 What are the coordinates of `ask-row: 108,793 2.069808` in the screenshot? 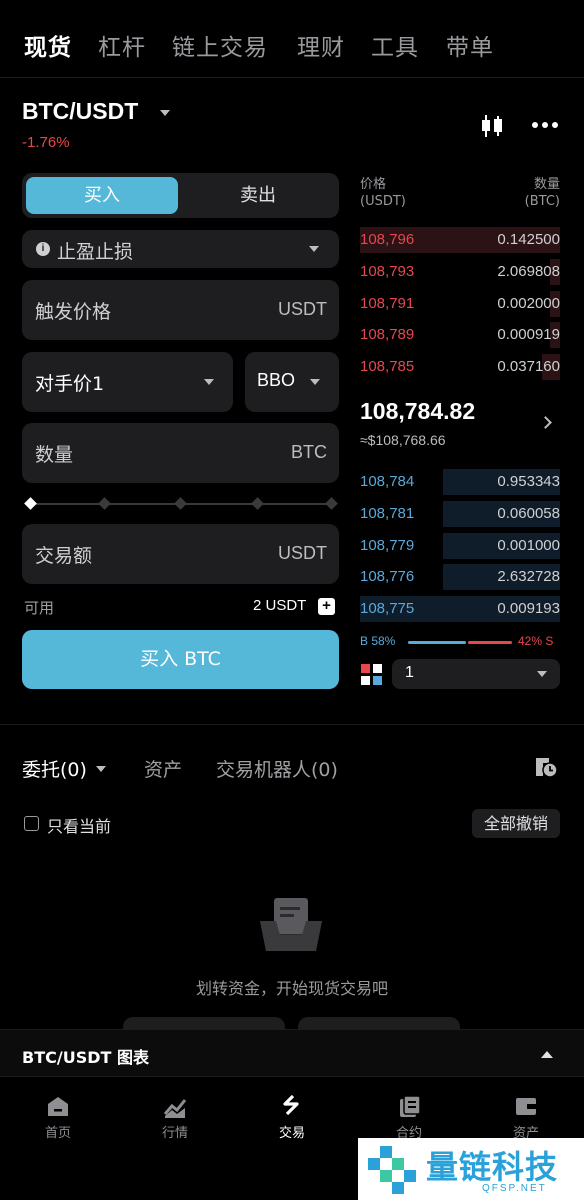 It's located at (460, 272).